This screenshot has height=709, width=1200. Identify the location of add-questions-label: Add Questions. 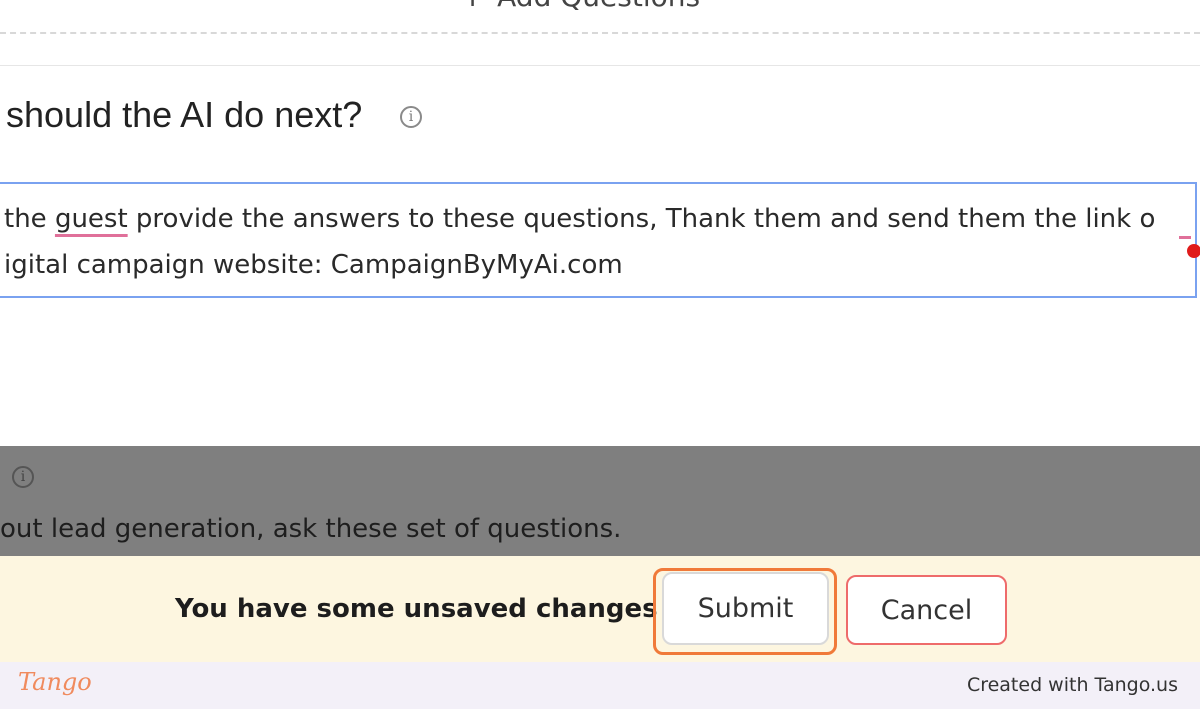
(598, 6).